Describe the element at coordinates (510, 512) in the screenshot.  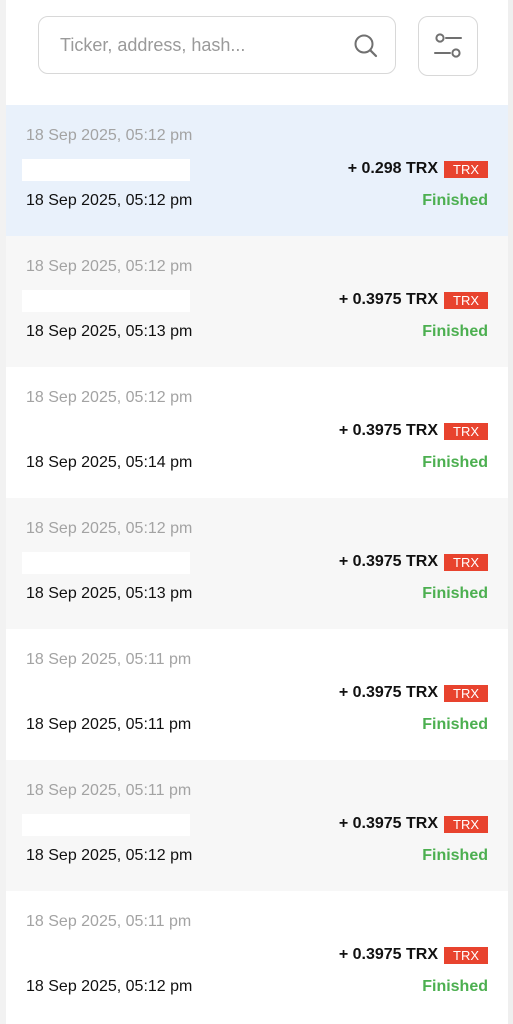
I see `scrollbar-track` at that location.